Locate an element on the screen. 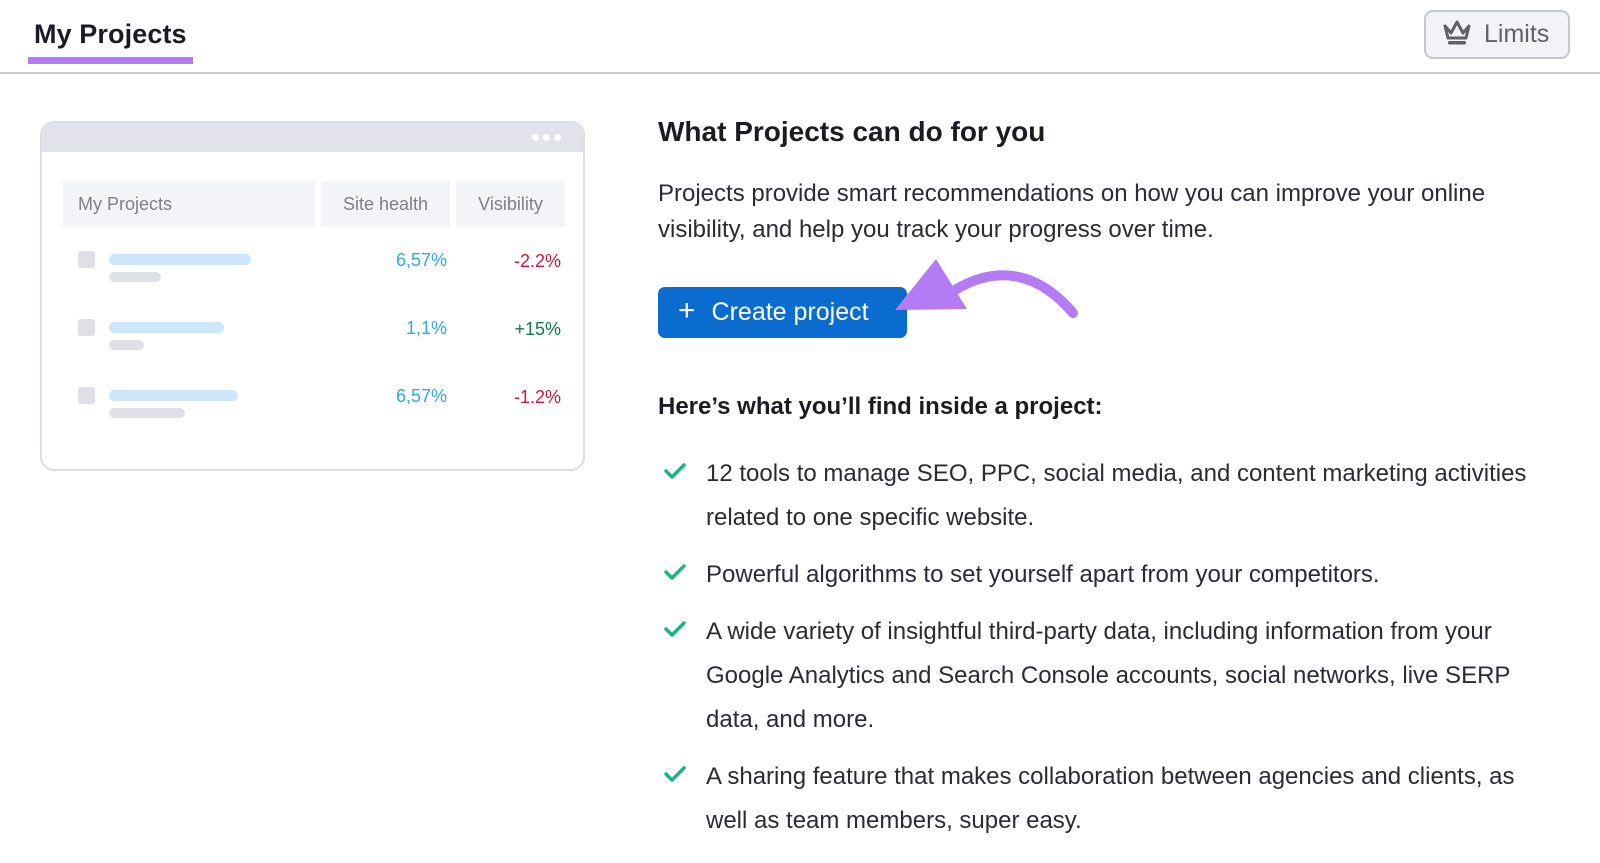 This screenshot has height=863, width=1600. limits-label: Limits is located at coordinates (1517, 34).